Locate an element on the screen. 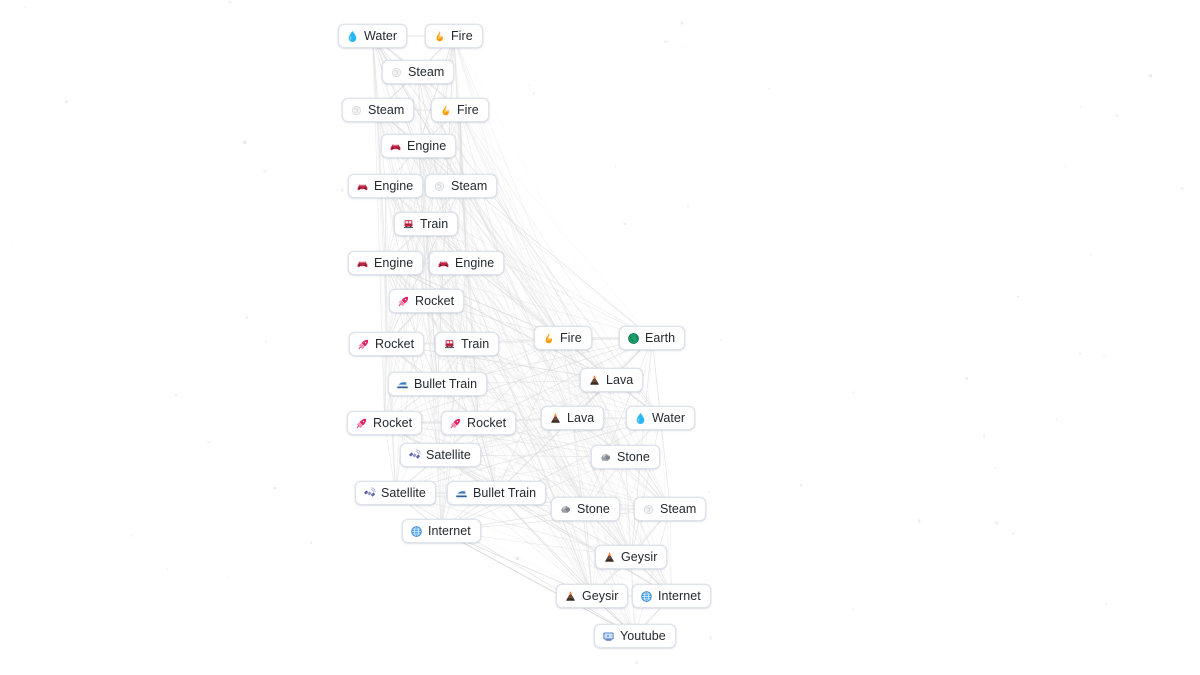 This screenshot has width=1200, height=675. youtube-icon is located at coordinates (608, 636).